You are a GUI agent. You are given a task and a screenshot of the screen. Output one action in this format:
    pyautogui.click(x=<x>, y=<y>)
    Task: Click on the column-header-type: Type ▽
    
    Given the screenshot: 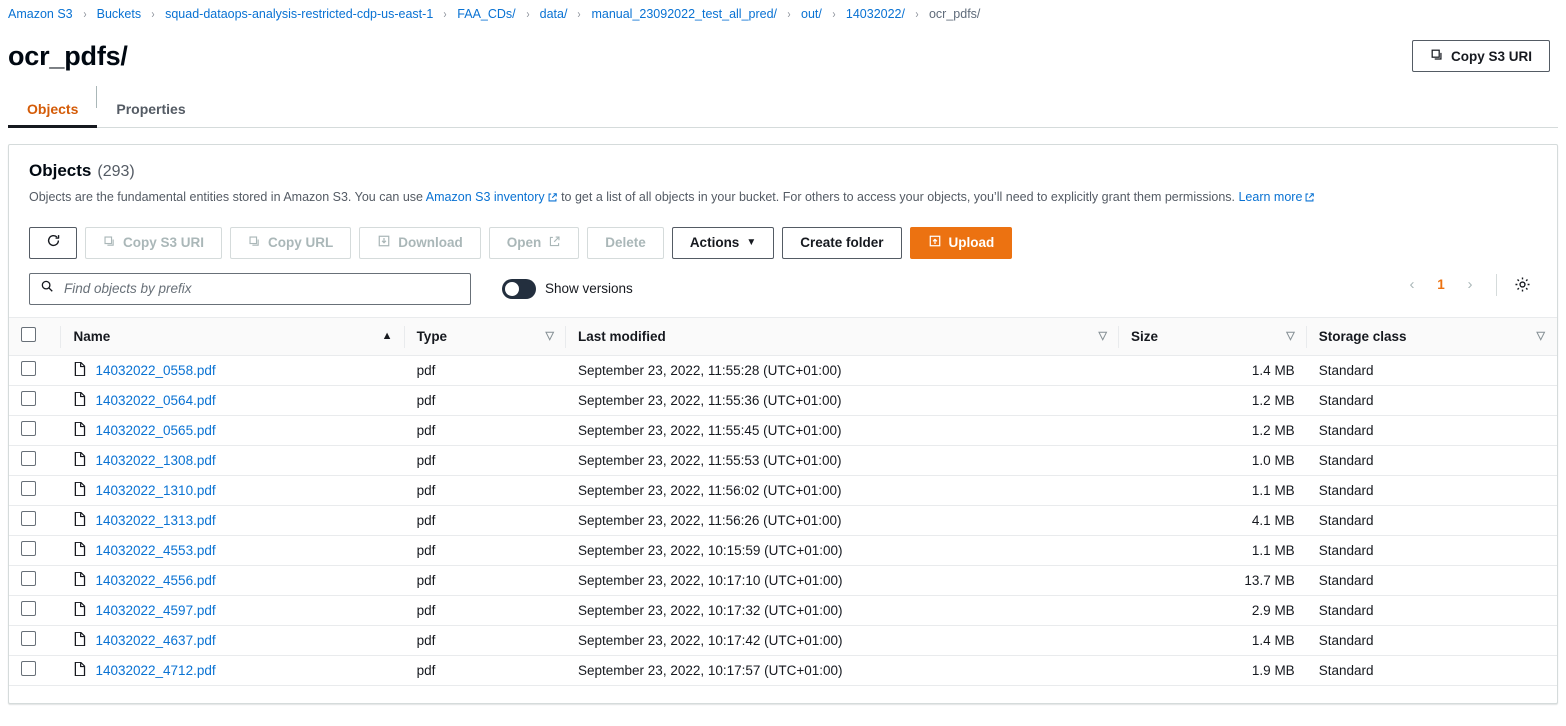 What is the action you would take?
    pyautogui.click(x=485, y=336)
    